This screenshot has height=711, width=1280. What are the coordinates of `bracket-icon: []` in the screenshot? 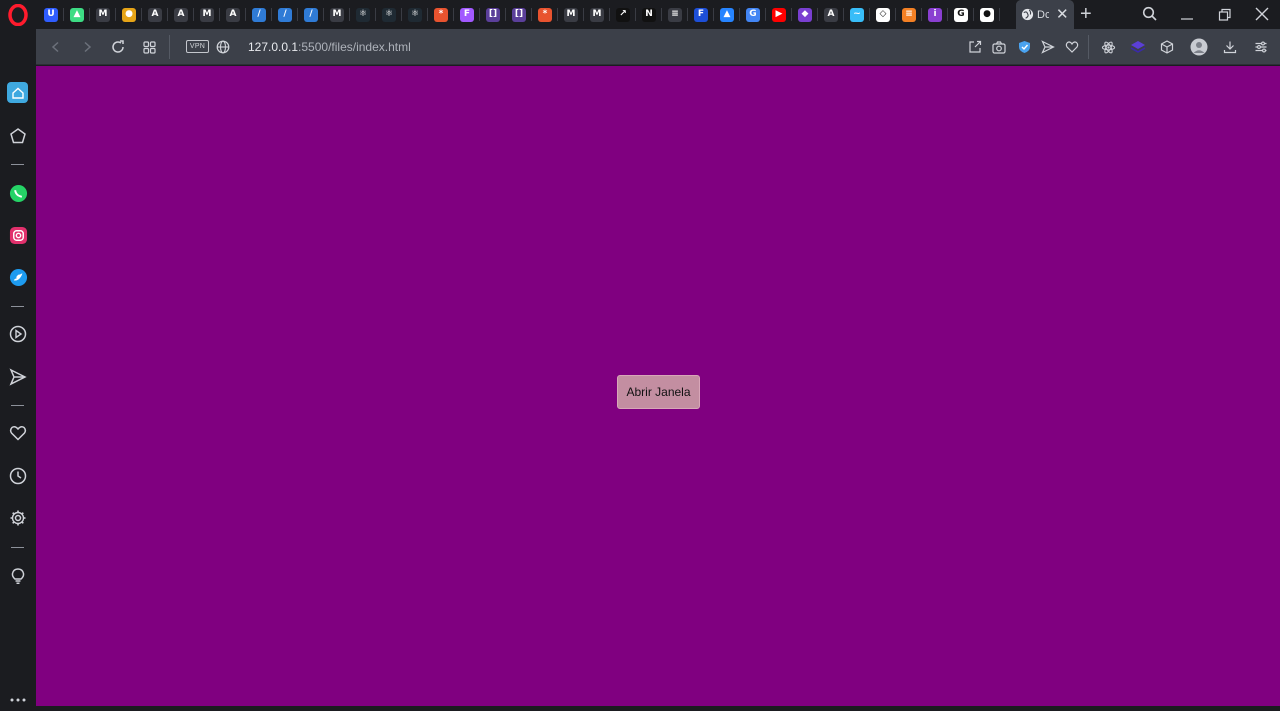 It's located at (493, 14).